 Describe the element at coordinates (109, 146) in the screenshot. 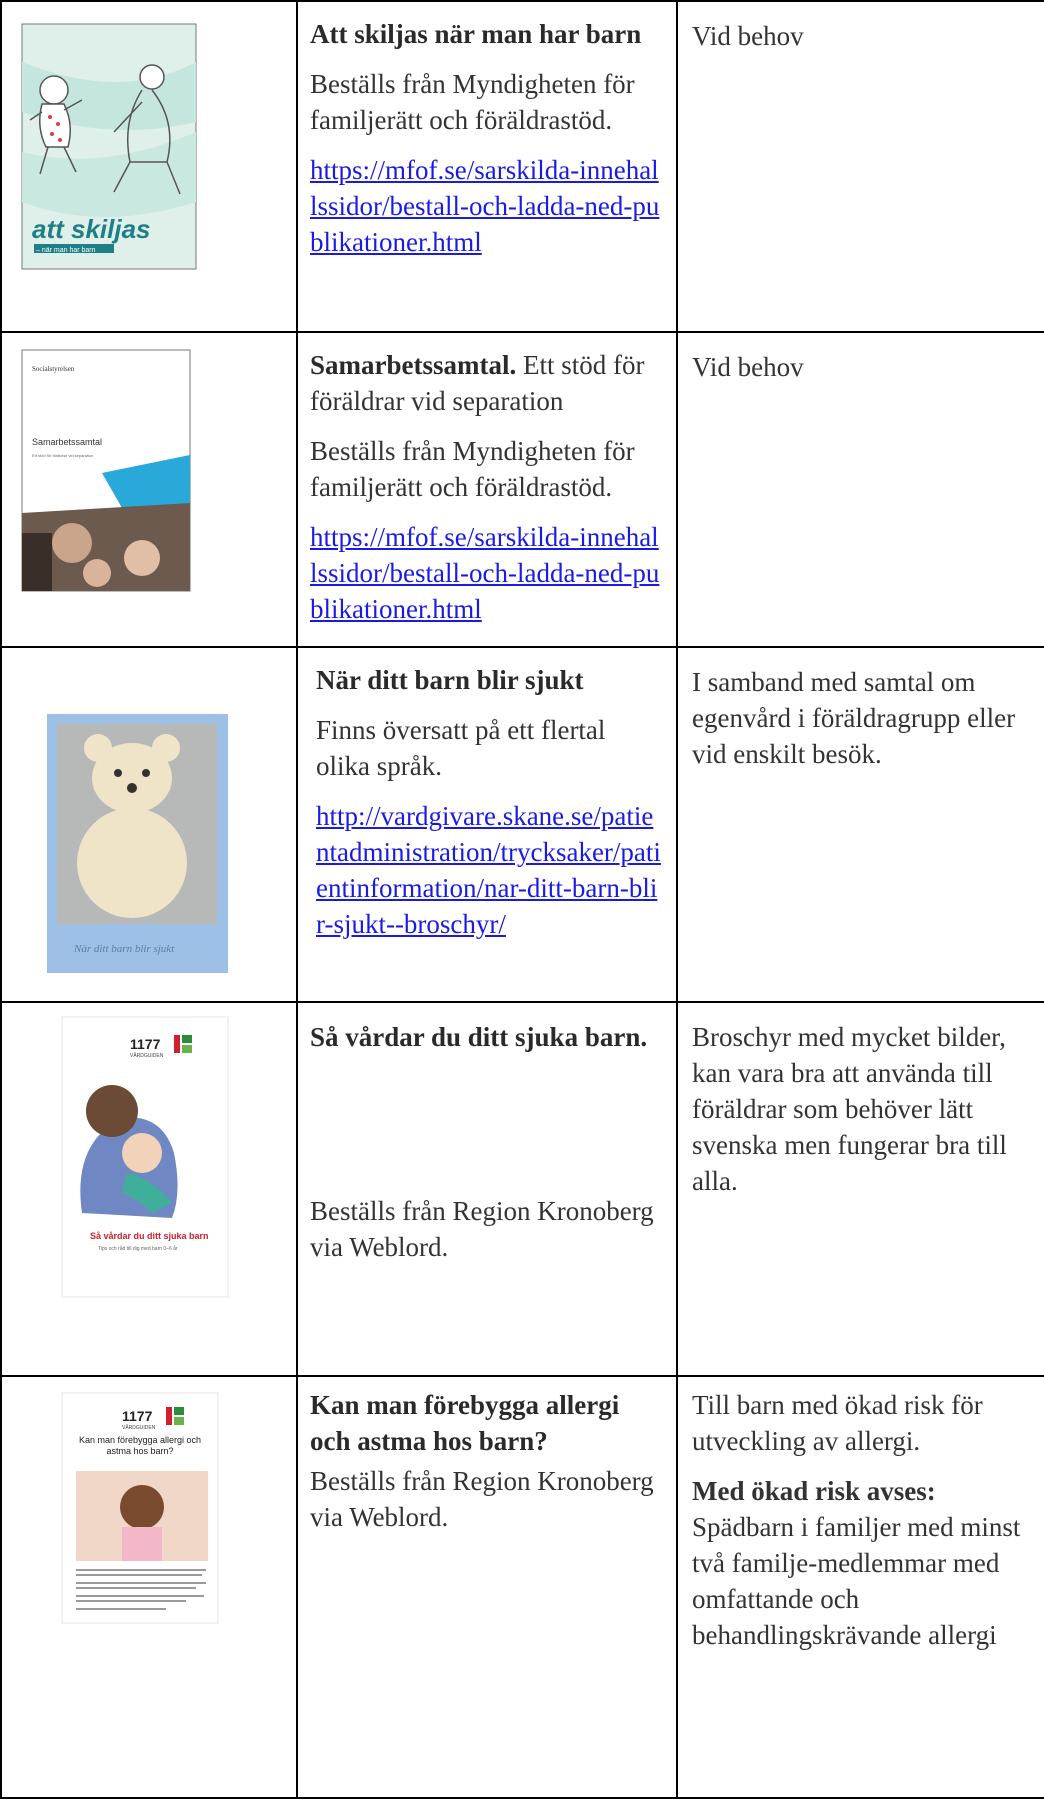

I see `cover-att-skiljas: att skiljas – när man har barn` at that location.